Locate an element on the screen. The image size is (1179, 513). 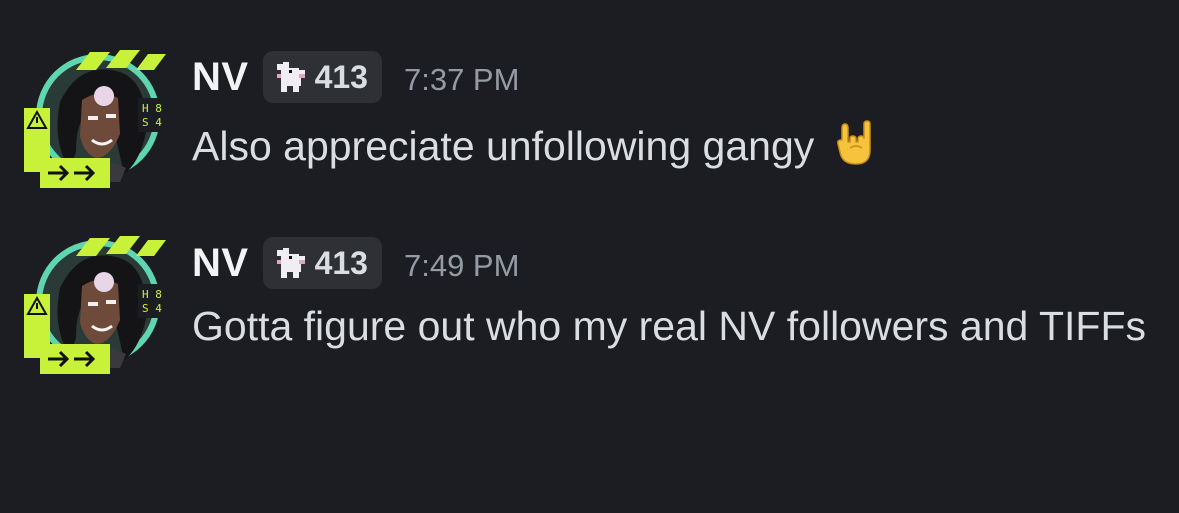
message-content: Also appreciate unfollowing gangy is located at coordinates (672, 146).